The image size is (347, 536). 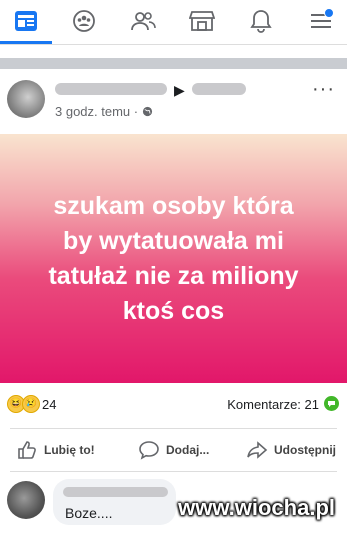 I want to click on thumbs-up-icon, so click(x=27, y=450).